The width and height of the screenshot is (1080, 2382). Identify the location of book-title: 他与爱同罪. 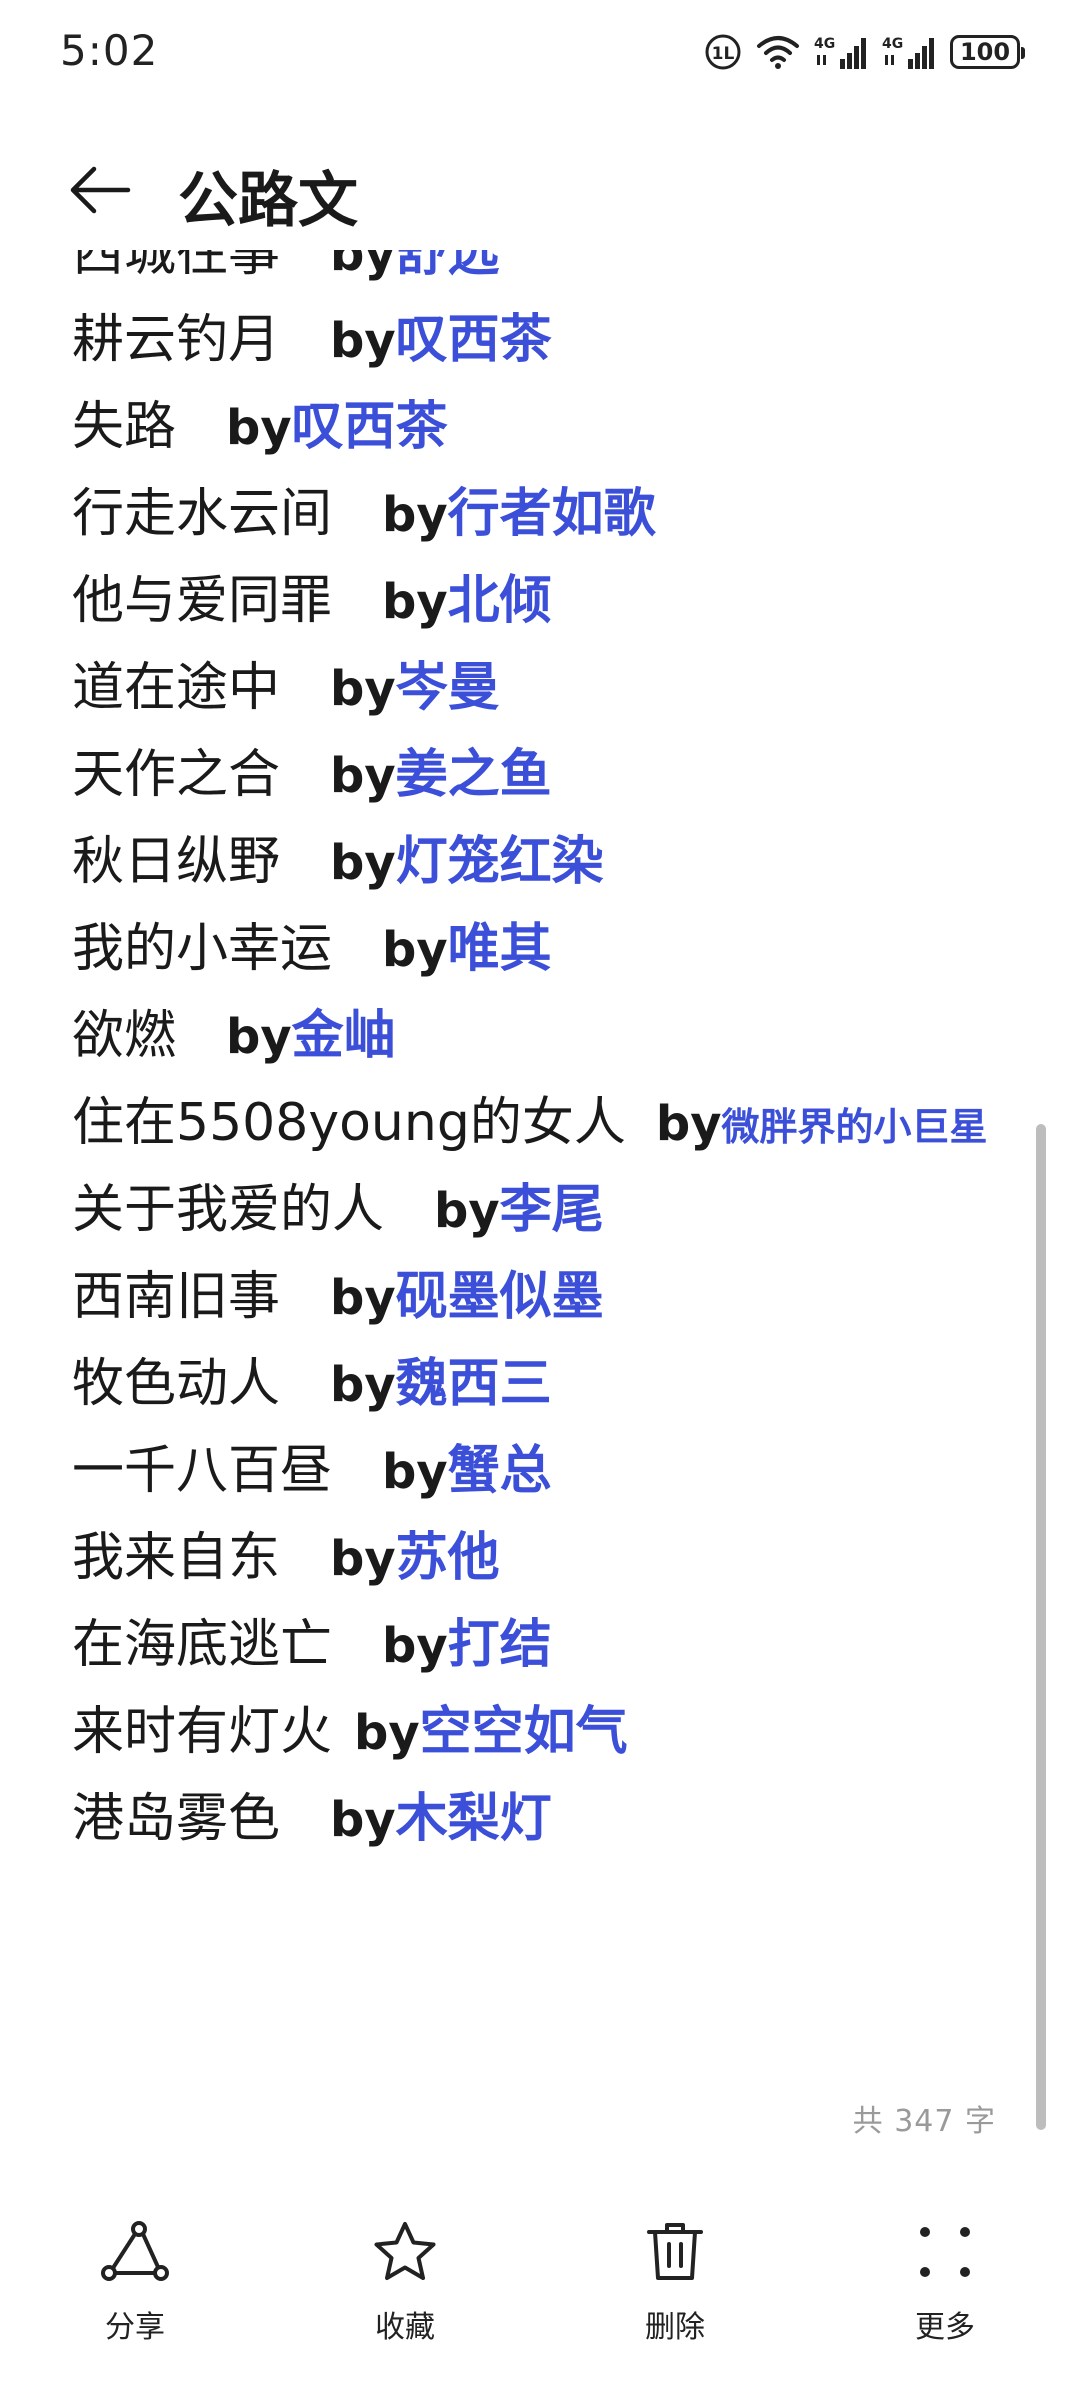
(202, 601).